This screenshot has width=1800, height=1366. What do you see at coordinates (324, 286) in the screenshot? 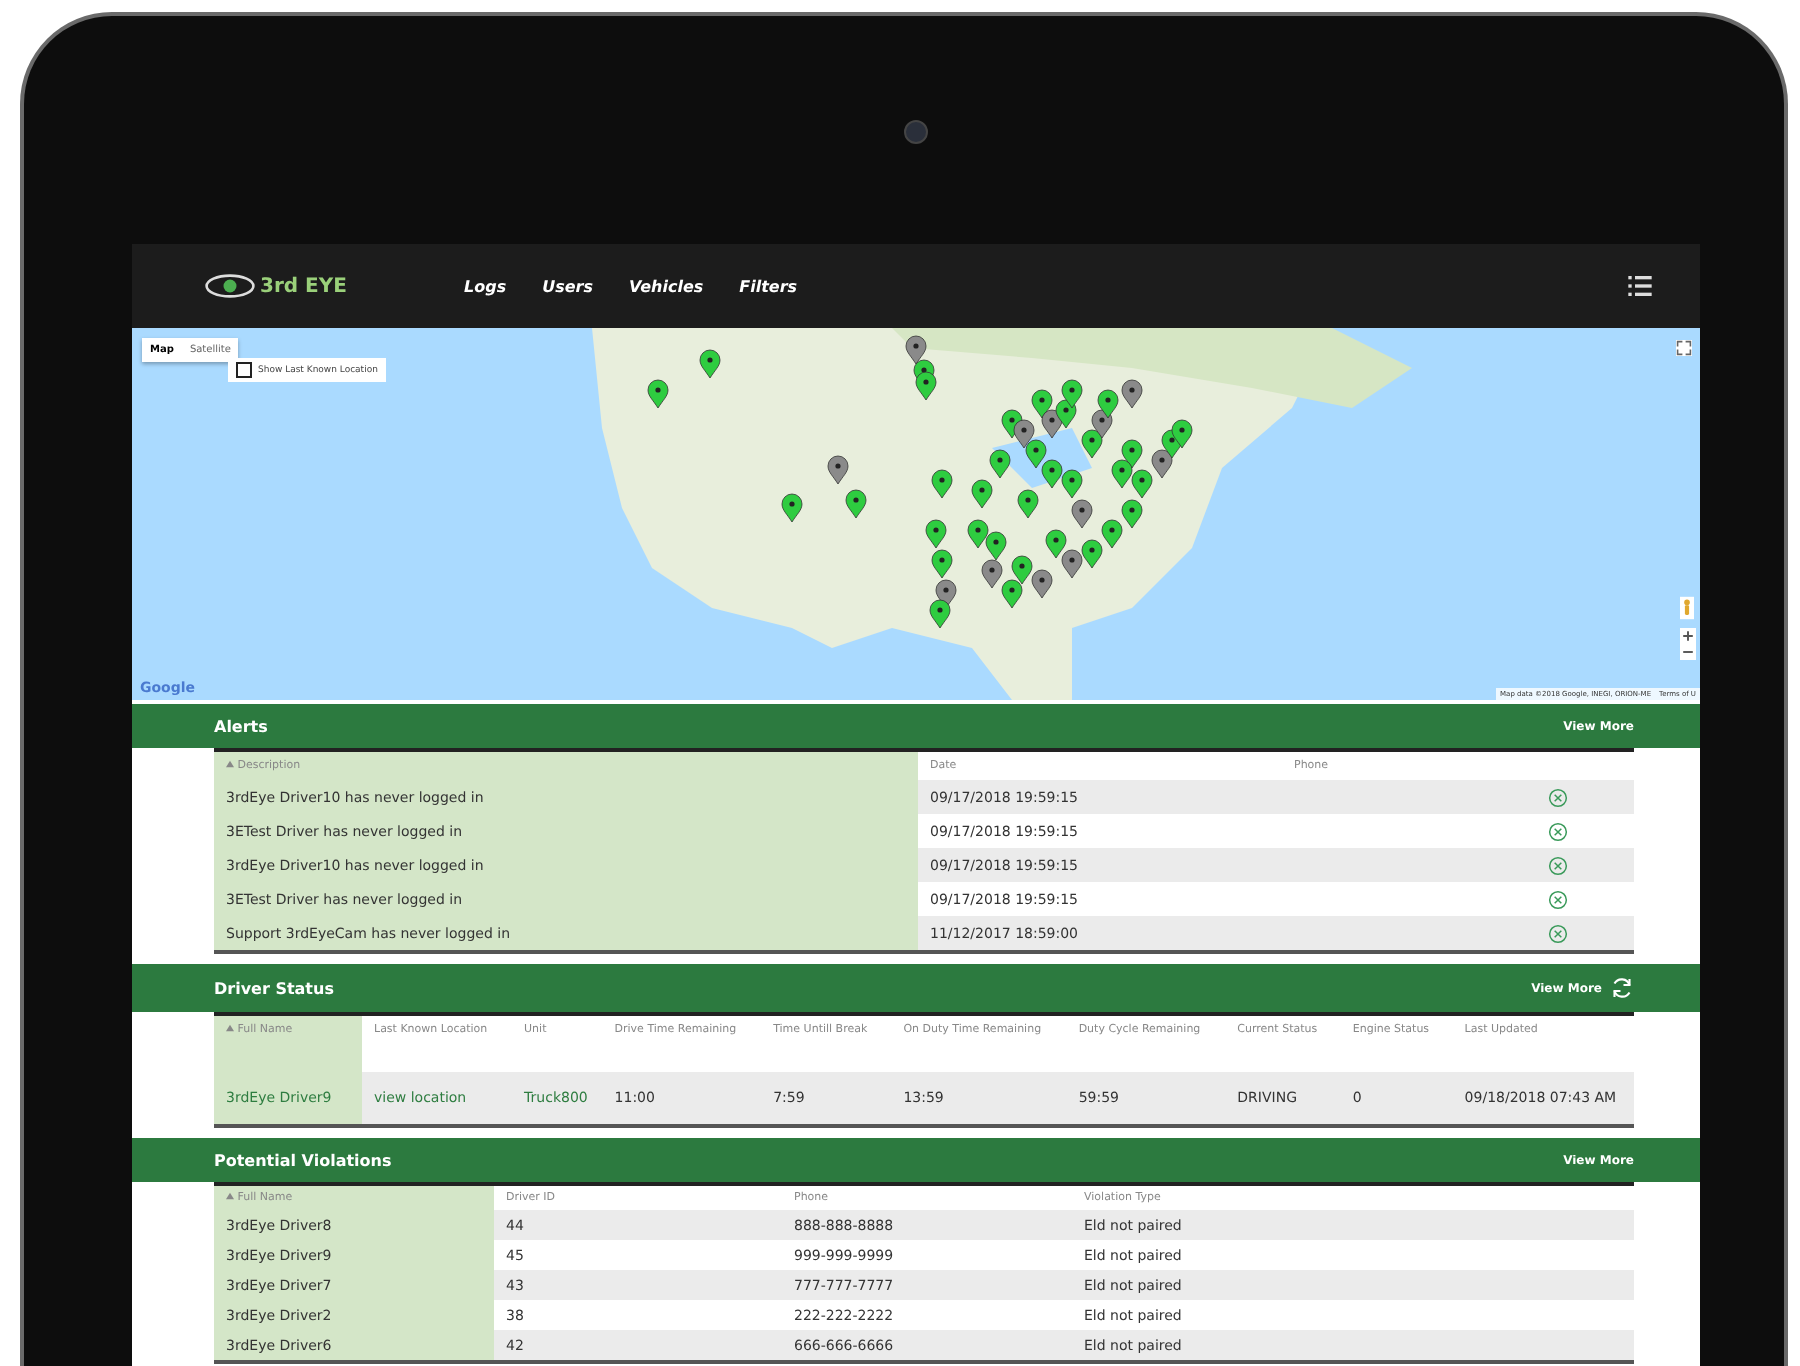
I see `logo: 3rd EYE` at bounding box center [324, 286].